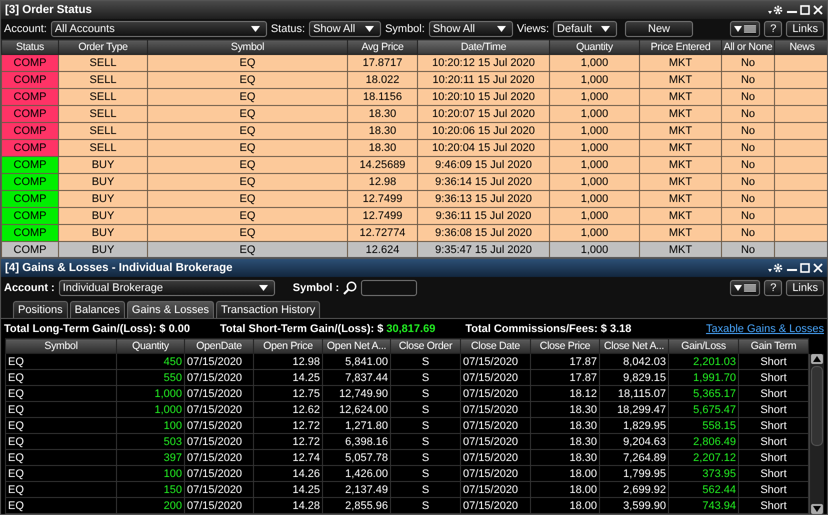  I want to click on window-title: [4] Gains & Losses - Individual Brokerage, so click(119, 268).